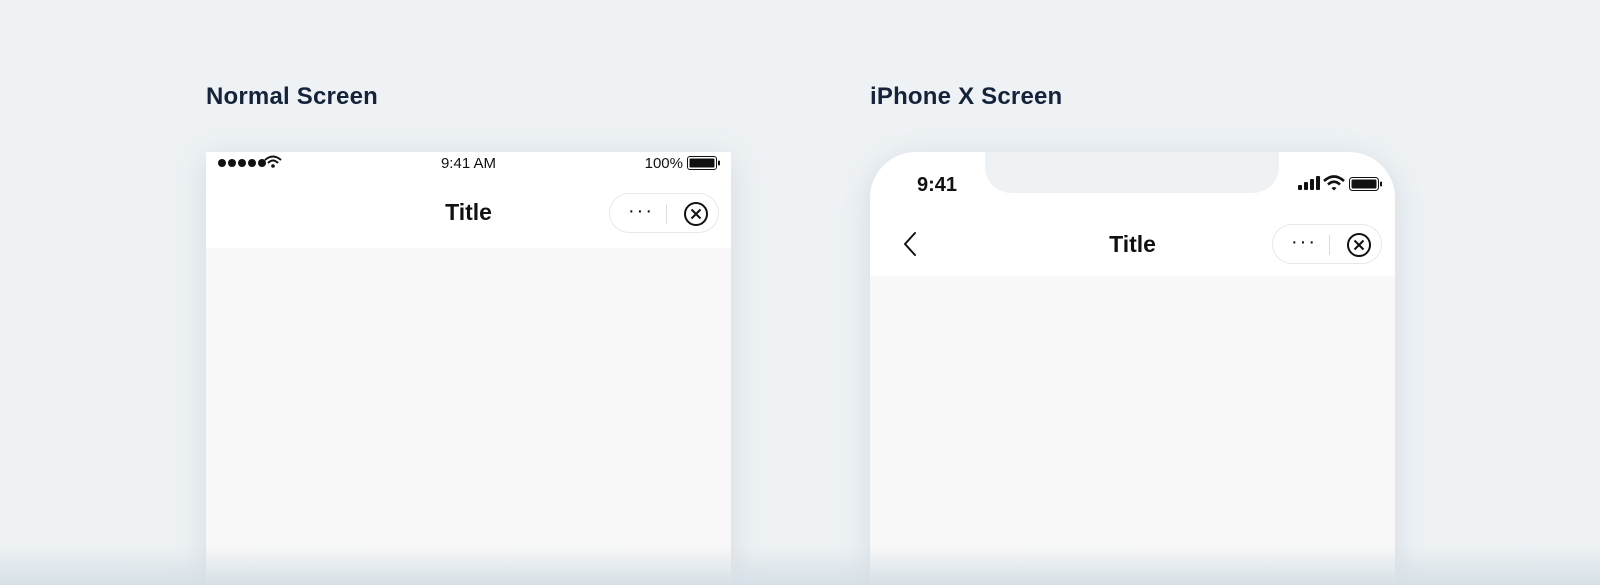 Image resolution: width=1600 pixels, height=585 pixels. I want to click on normal-screen-heading: Normal Screen, so click(292, 96).